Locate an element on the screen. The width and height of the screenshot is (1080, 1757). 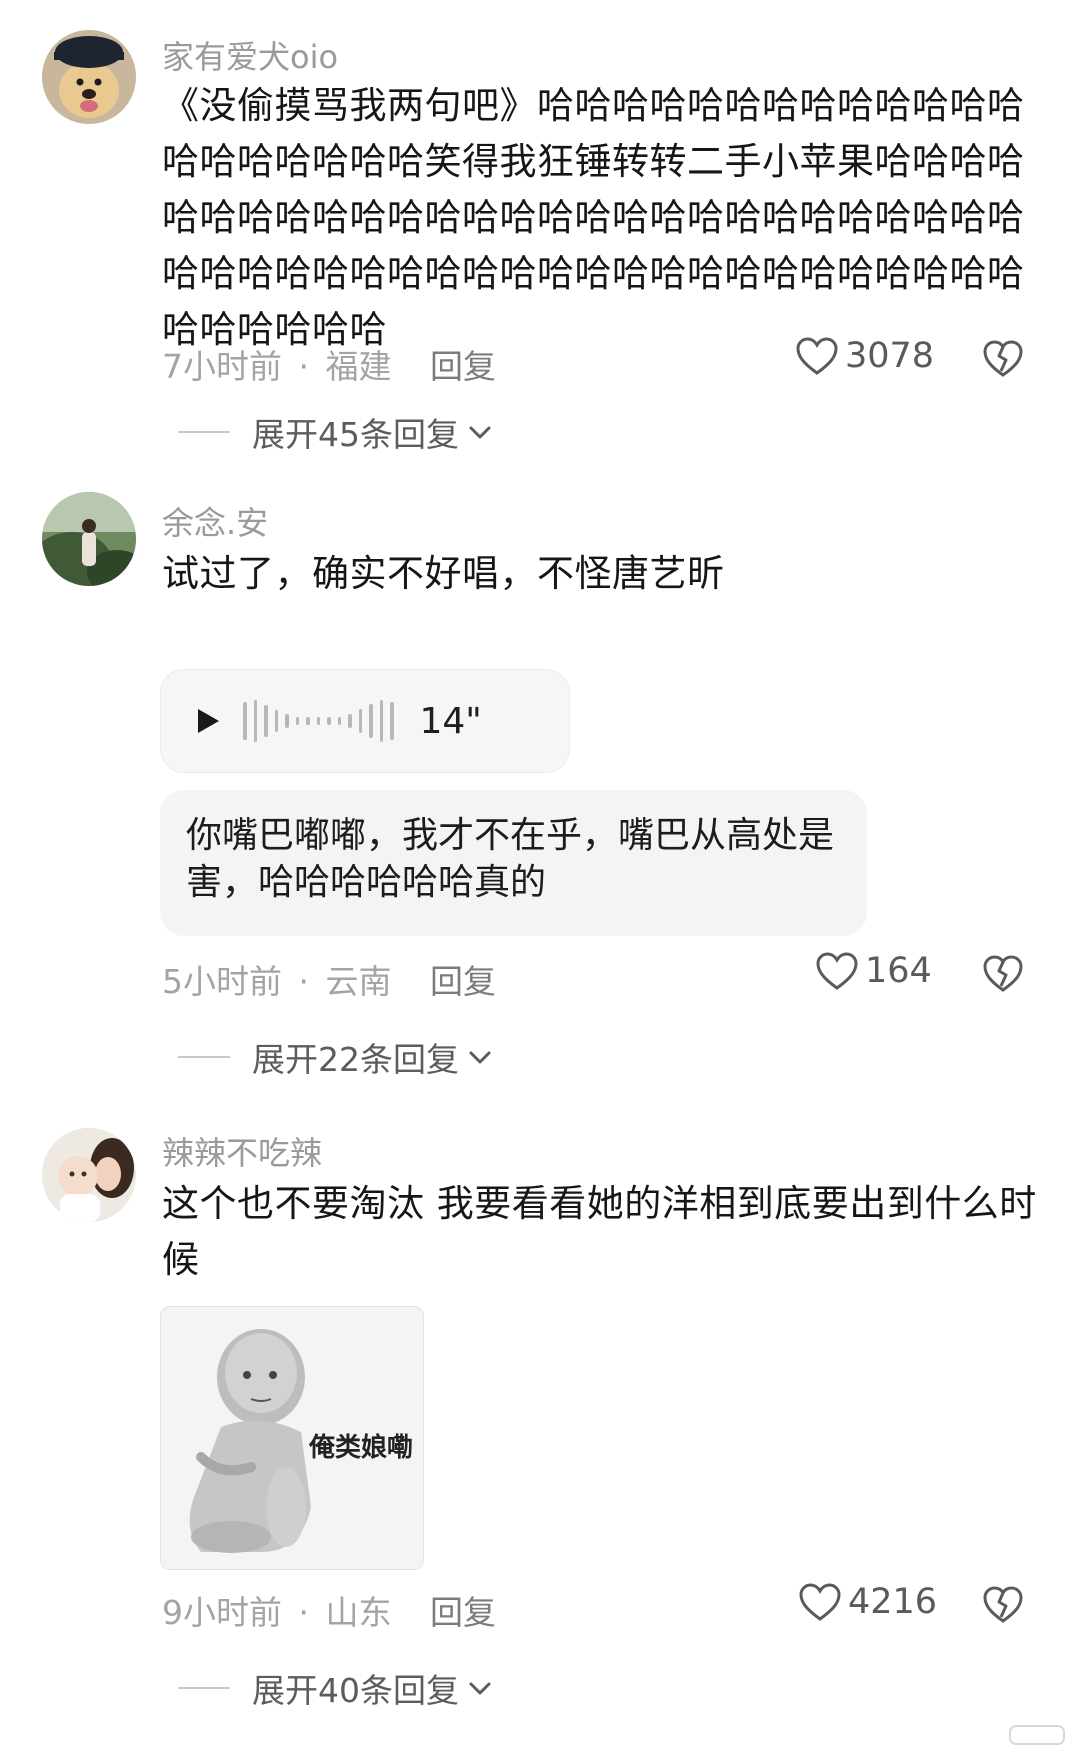
like-button: 4216 is located at coordinates (867, 1602).